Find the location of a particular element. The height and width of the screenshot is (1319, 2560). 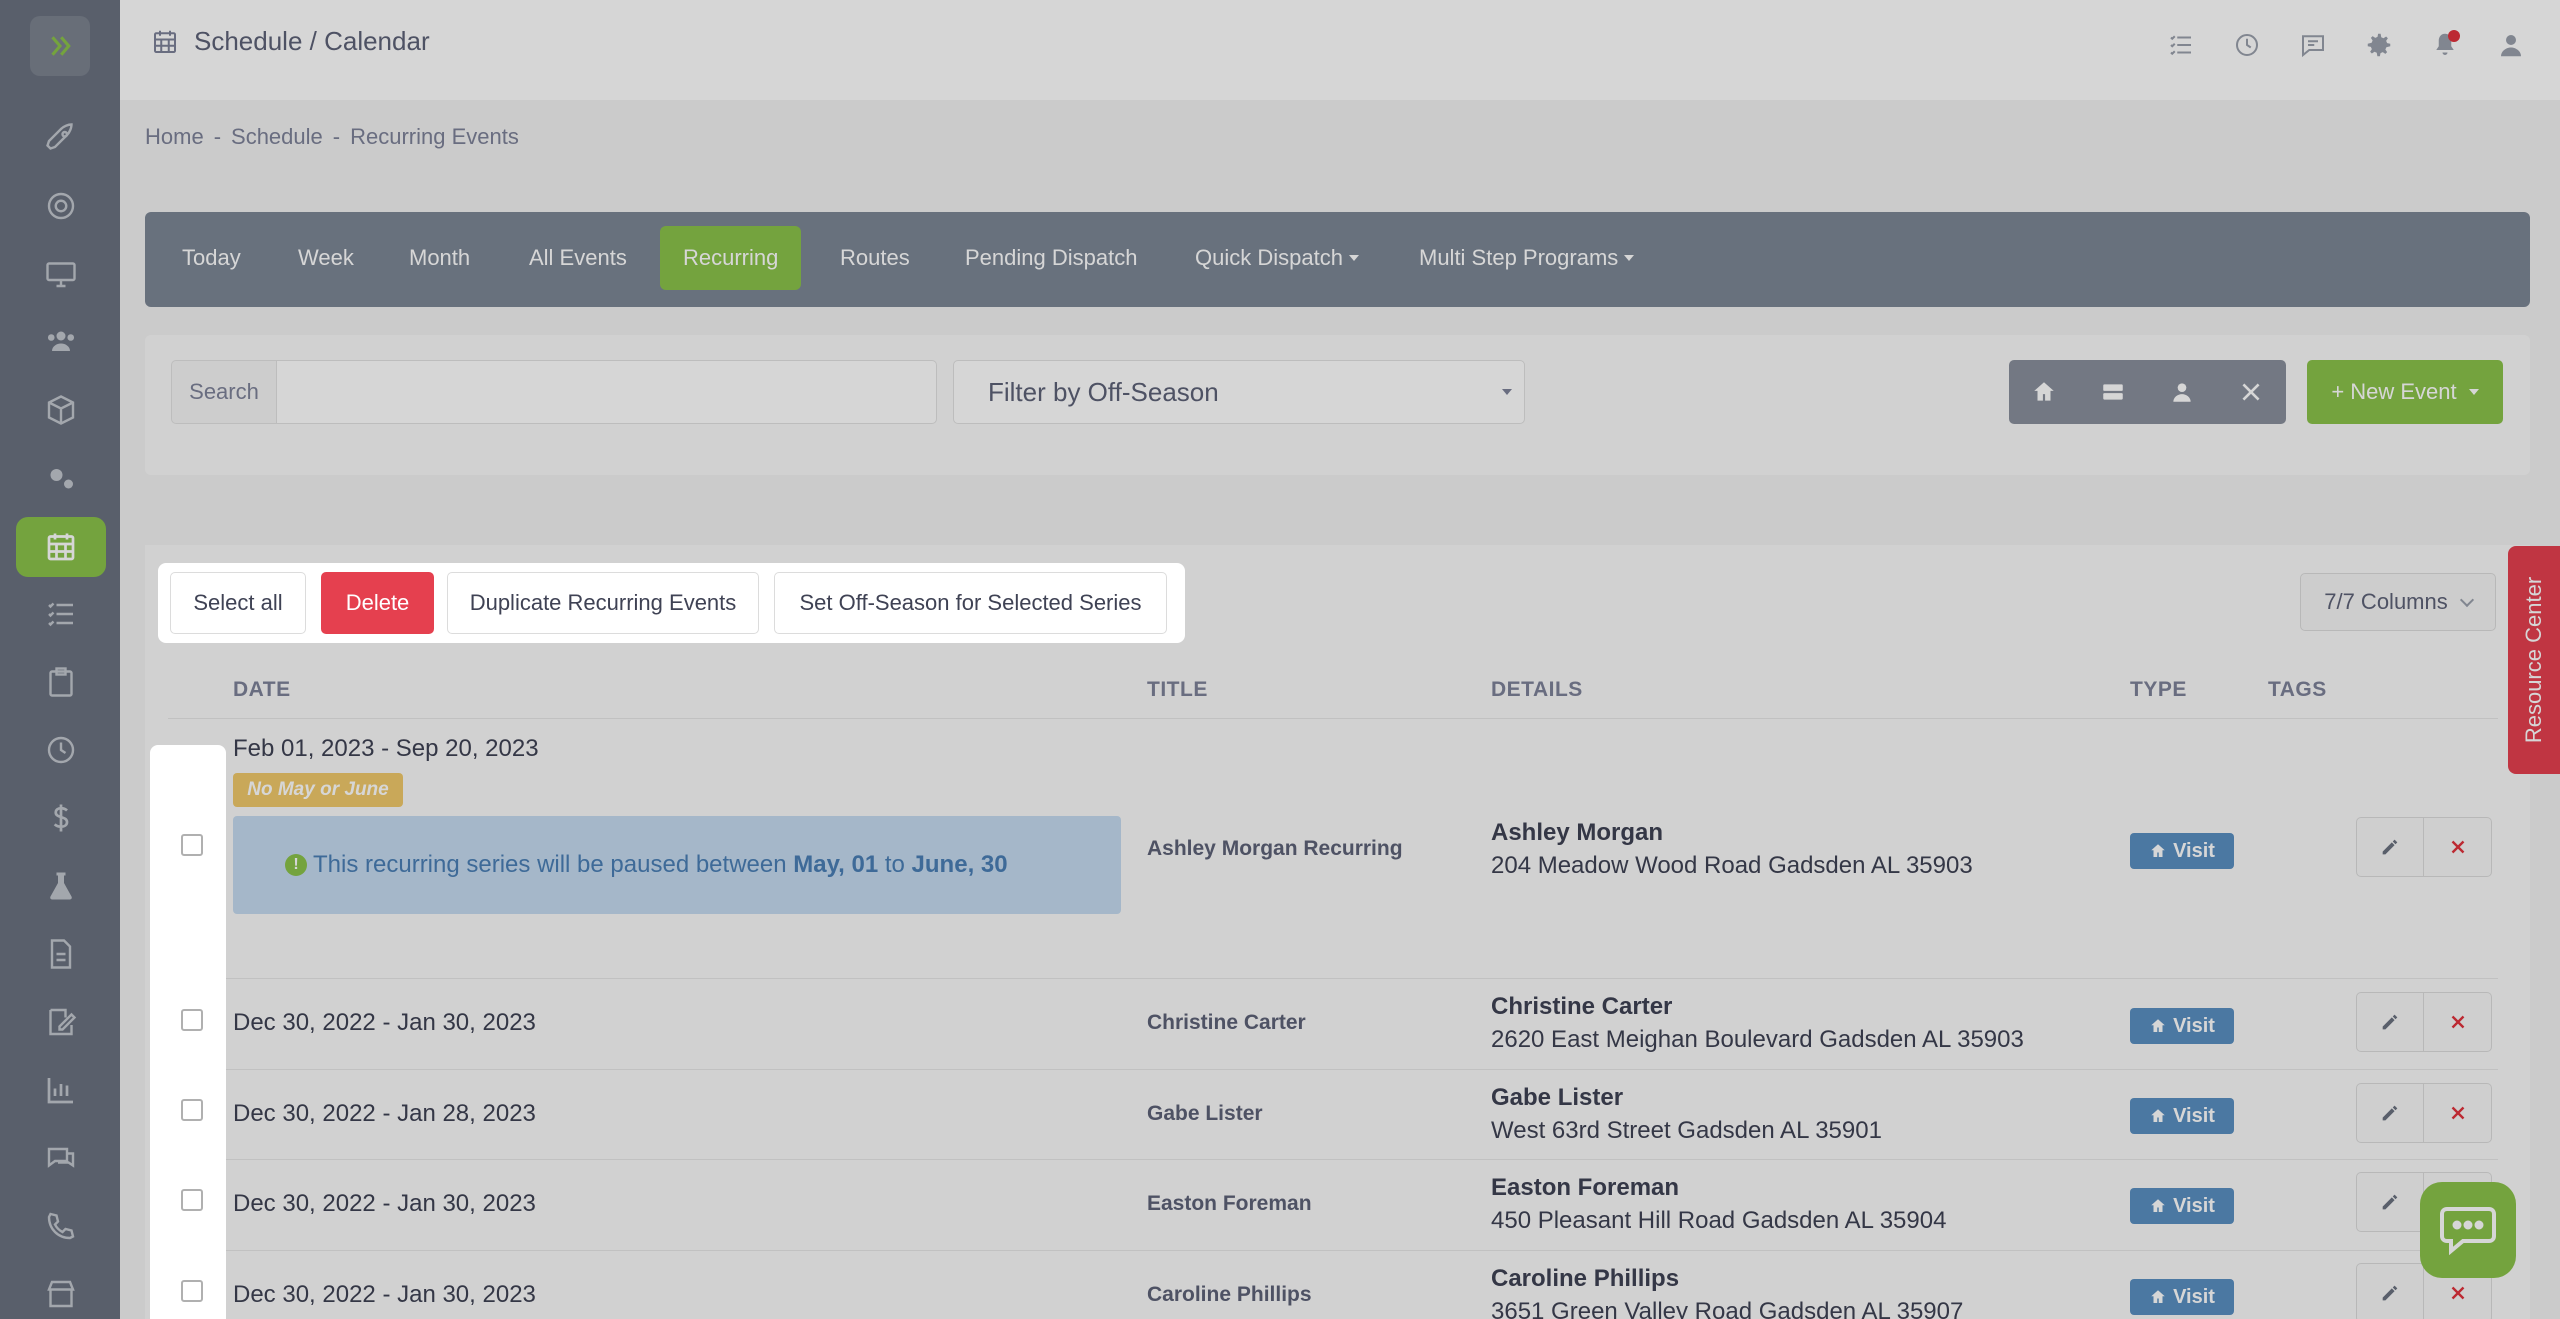

sidebar-item-documents is located at coordinates (61, 954).